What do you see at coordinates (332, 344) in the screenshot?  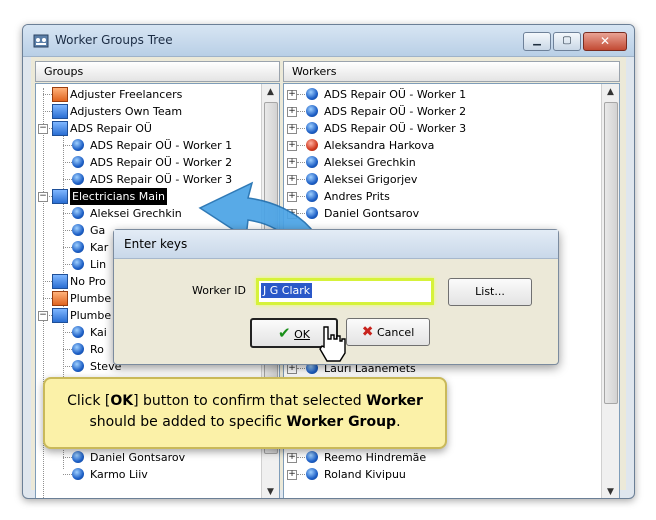 I see `hand-cursor-icon` at bounding box center [332, 344].